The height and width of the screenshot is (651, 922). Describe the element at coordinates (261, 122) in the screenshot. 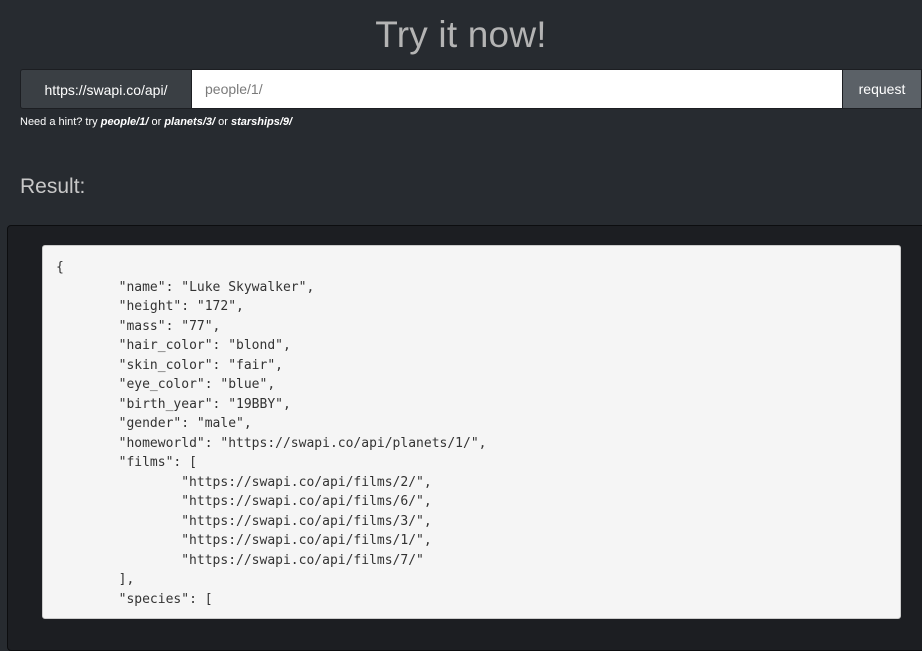

I see `hint-link-starships: starships/9/` at that location.